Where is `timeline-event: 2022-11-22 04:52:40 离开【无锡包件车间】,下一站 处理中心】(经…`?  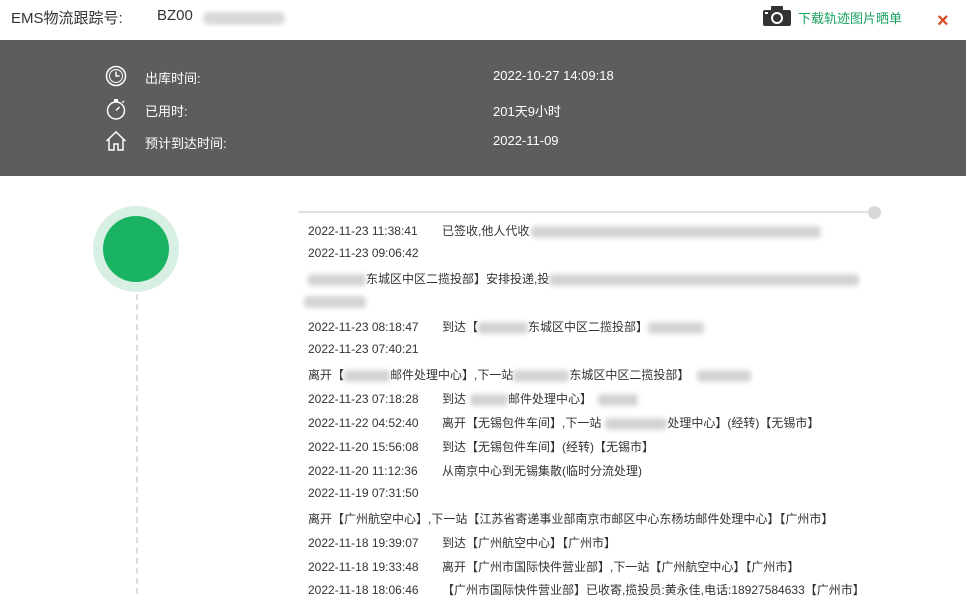 timeline-event: 2022-11-22 04:52:40 离开【无锡包件车间】,下一站 处理中心】(经… is located at coordinates (563, 422).